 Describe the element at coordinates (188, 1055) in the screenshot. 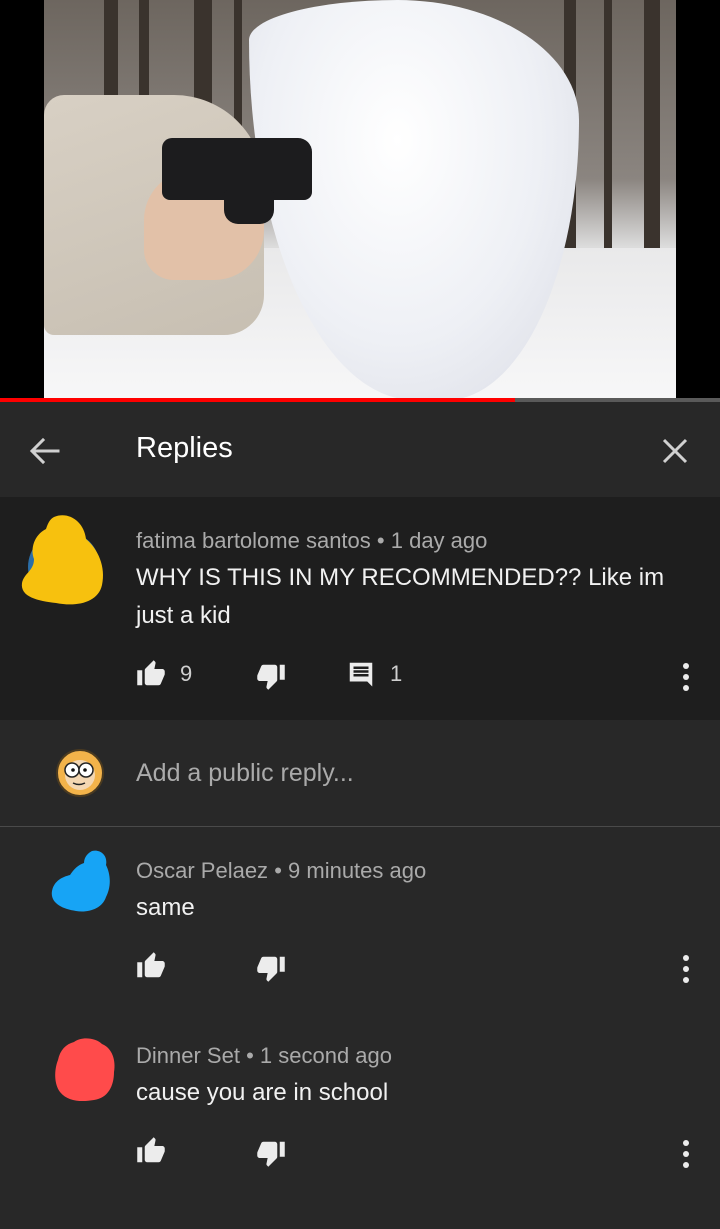

I see `comment-author: Dinner Set` at that location.